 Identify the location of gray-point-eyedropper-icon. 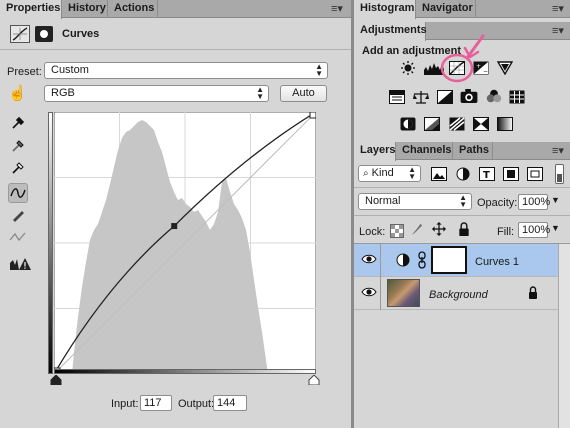
(18, 148).